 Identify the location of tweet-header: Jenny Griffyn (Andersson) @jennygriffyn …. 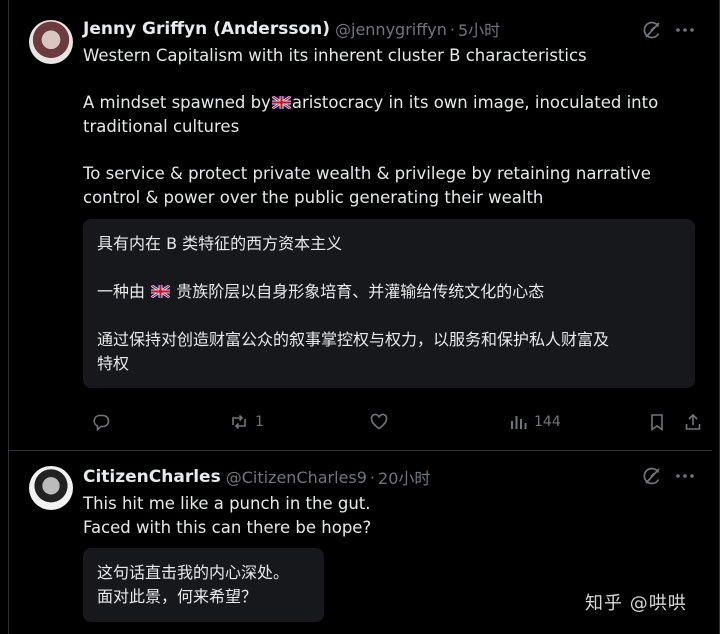
(291, 29).